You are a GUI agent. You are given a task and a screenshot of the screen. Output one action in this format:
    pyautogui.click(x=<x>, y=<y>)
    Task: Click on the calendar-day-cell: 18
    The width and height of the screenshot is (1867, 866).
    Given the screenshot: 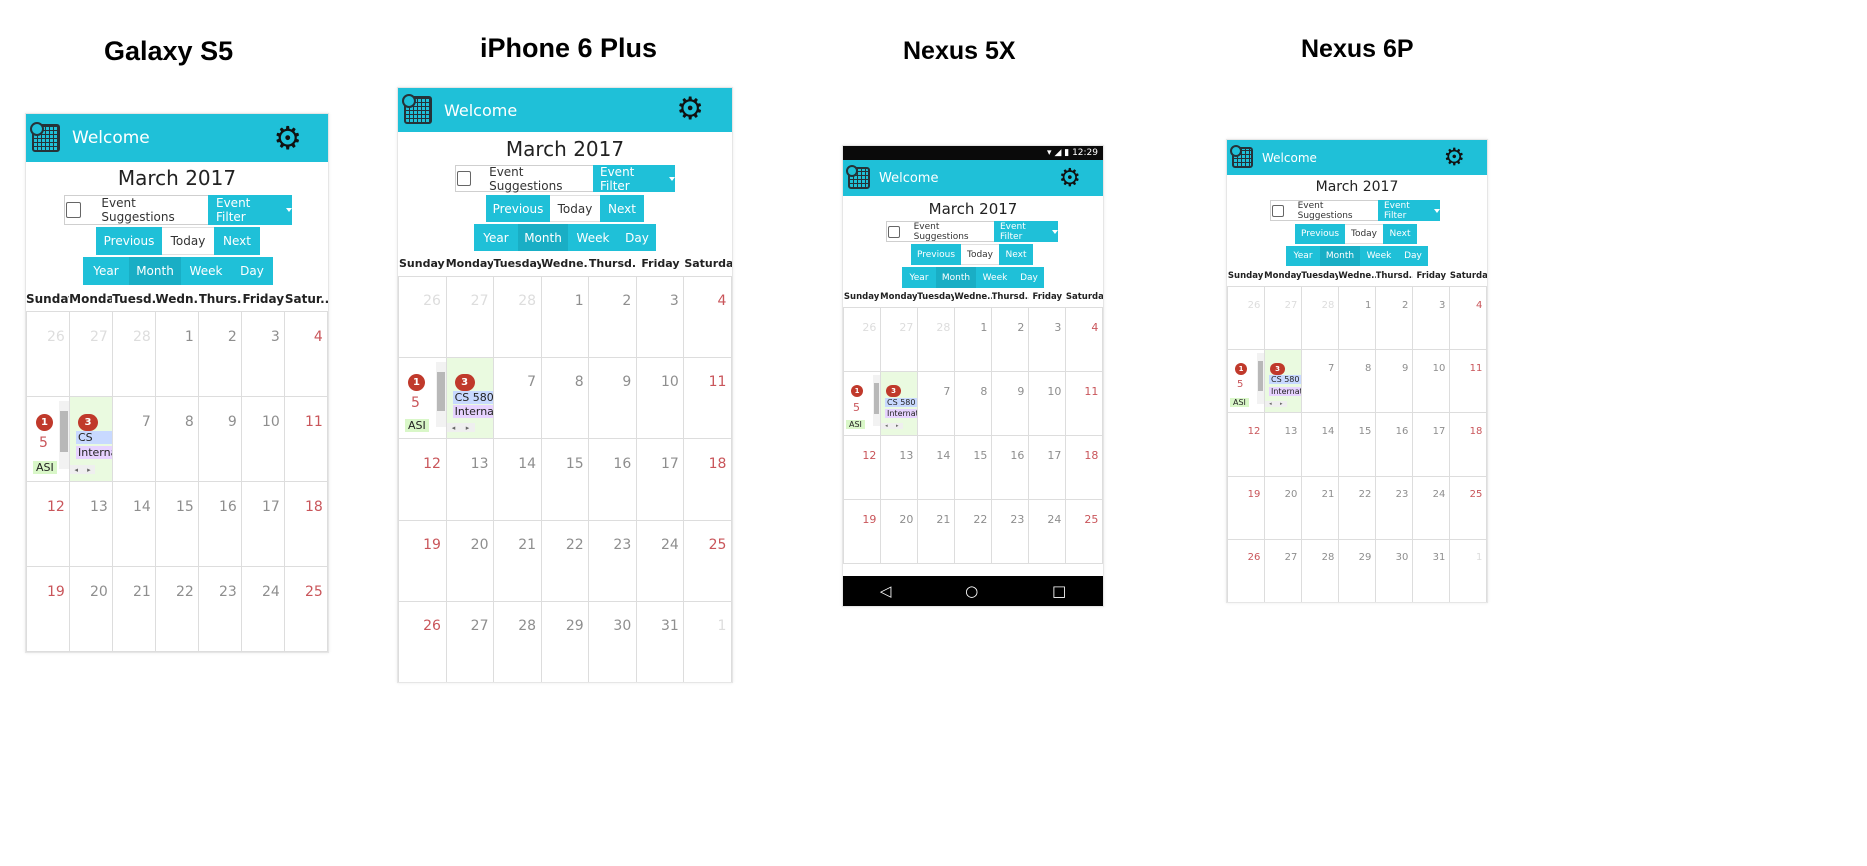 What is the action you would take?
    pyautogui.click(x=306, y=524)
    